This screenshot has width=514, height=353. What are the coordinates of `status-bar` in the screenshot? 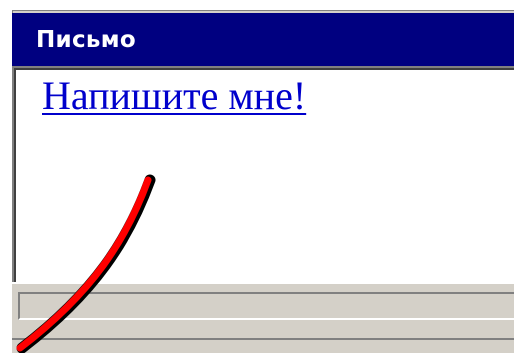 It's located at (263, 303).